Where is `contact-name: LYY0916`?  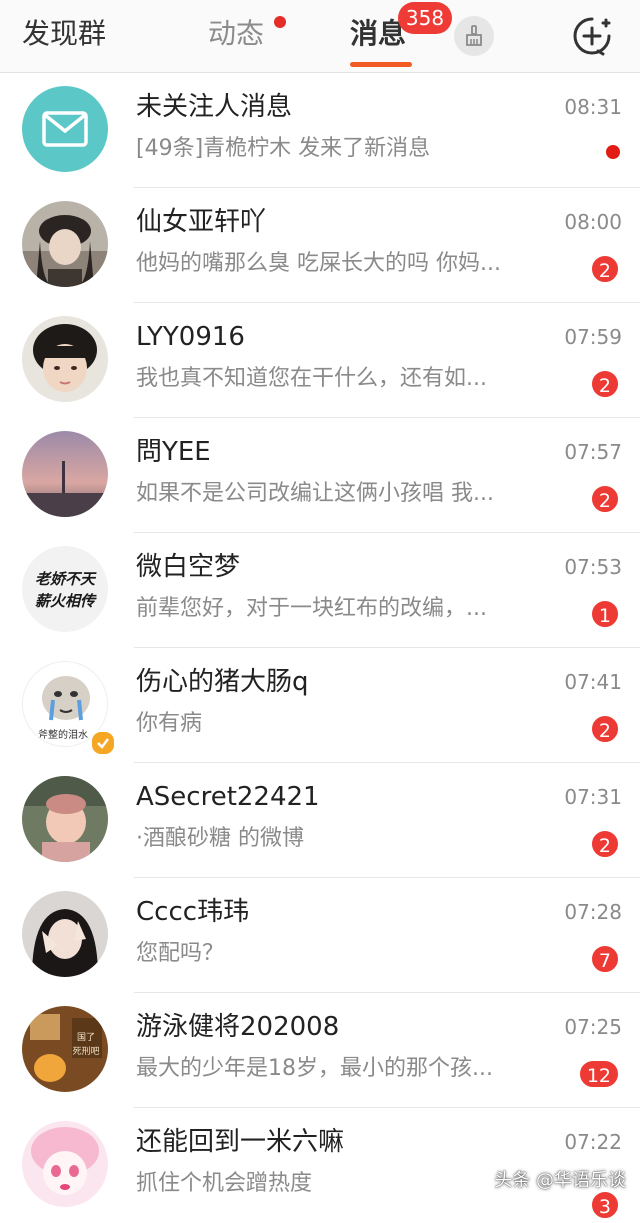
contact-name: LYY0916 is located at coordinates (190, 337).